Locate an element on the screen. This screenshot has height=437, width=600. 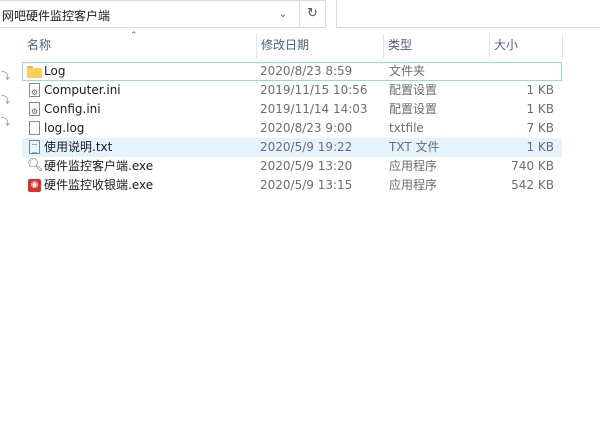
file-type: 文件夹 is located at coordinates (407, 71).